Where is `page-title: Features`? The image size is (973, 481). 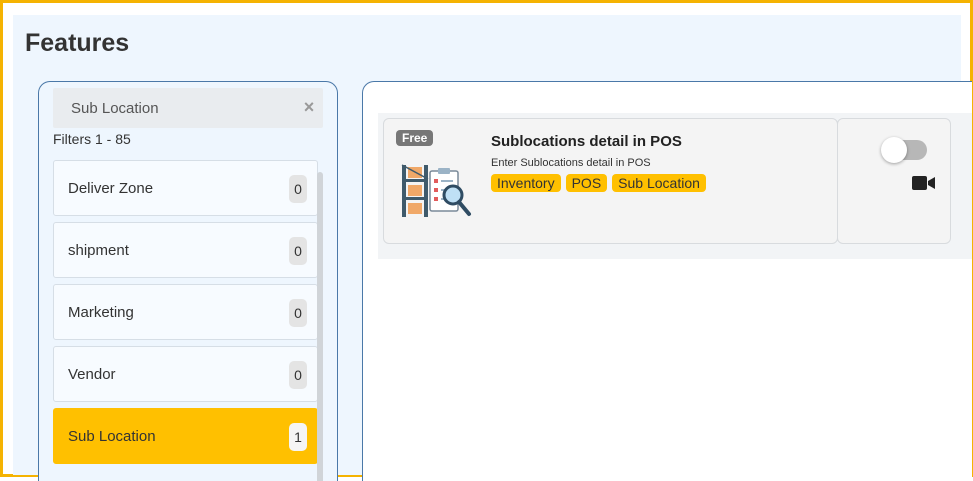
page-title: Features is located at coordinates (77, 43).